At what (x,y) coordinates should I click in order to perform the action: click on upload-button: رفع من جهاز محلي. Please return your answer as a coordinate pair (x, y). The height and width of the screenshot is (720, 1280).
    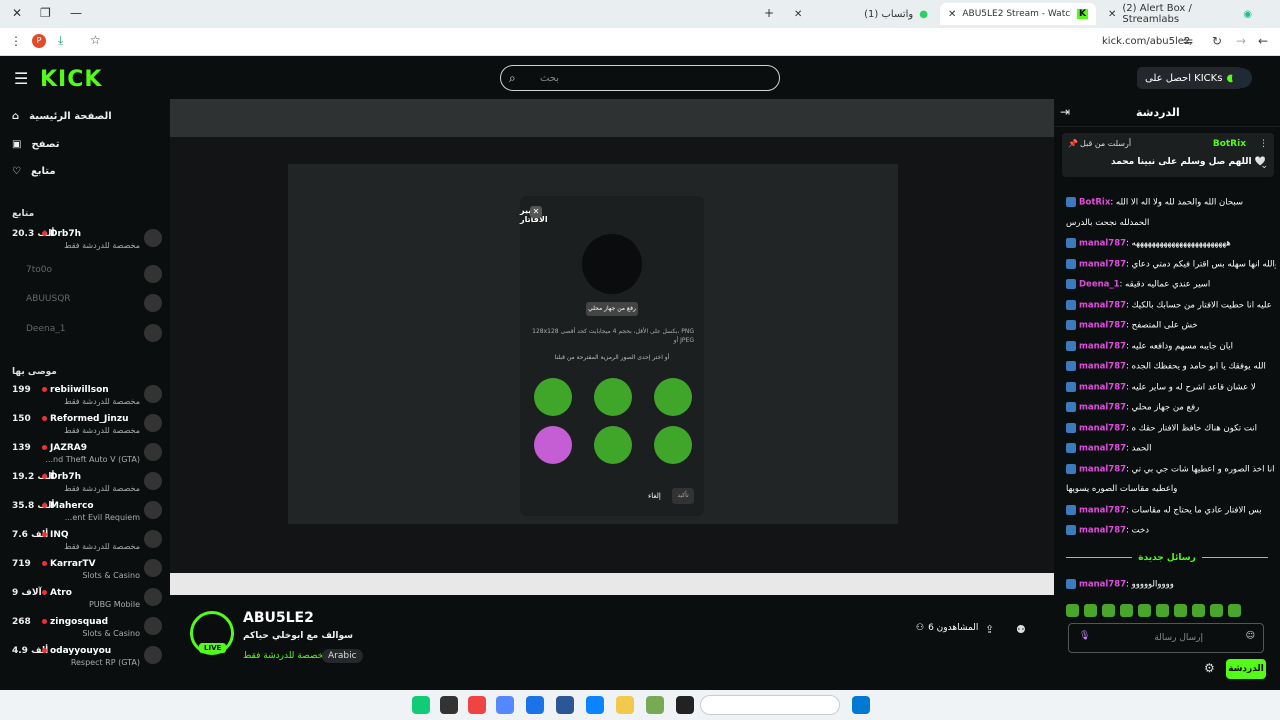
    Looking at the image, I should click on (612, 309).